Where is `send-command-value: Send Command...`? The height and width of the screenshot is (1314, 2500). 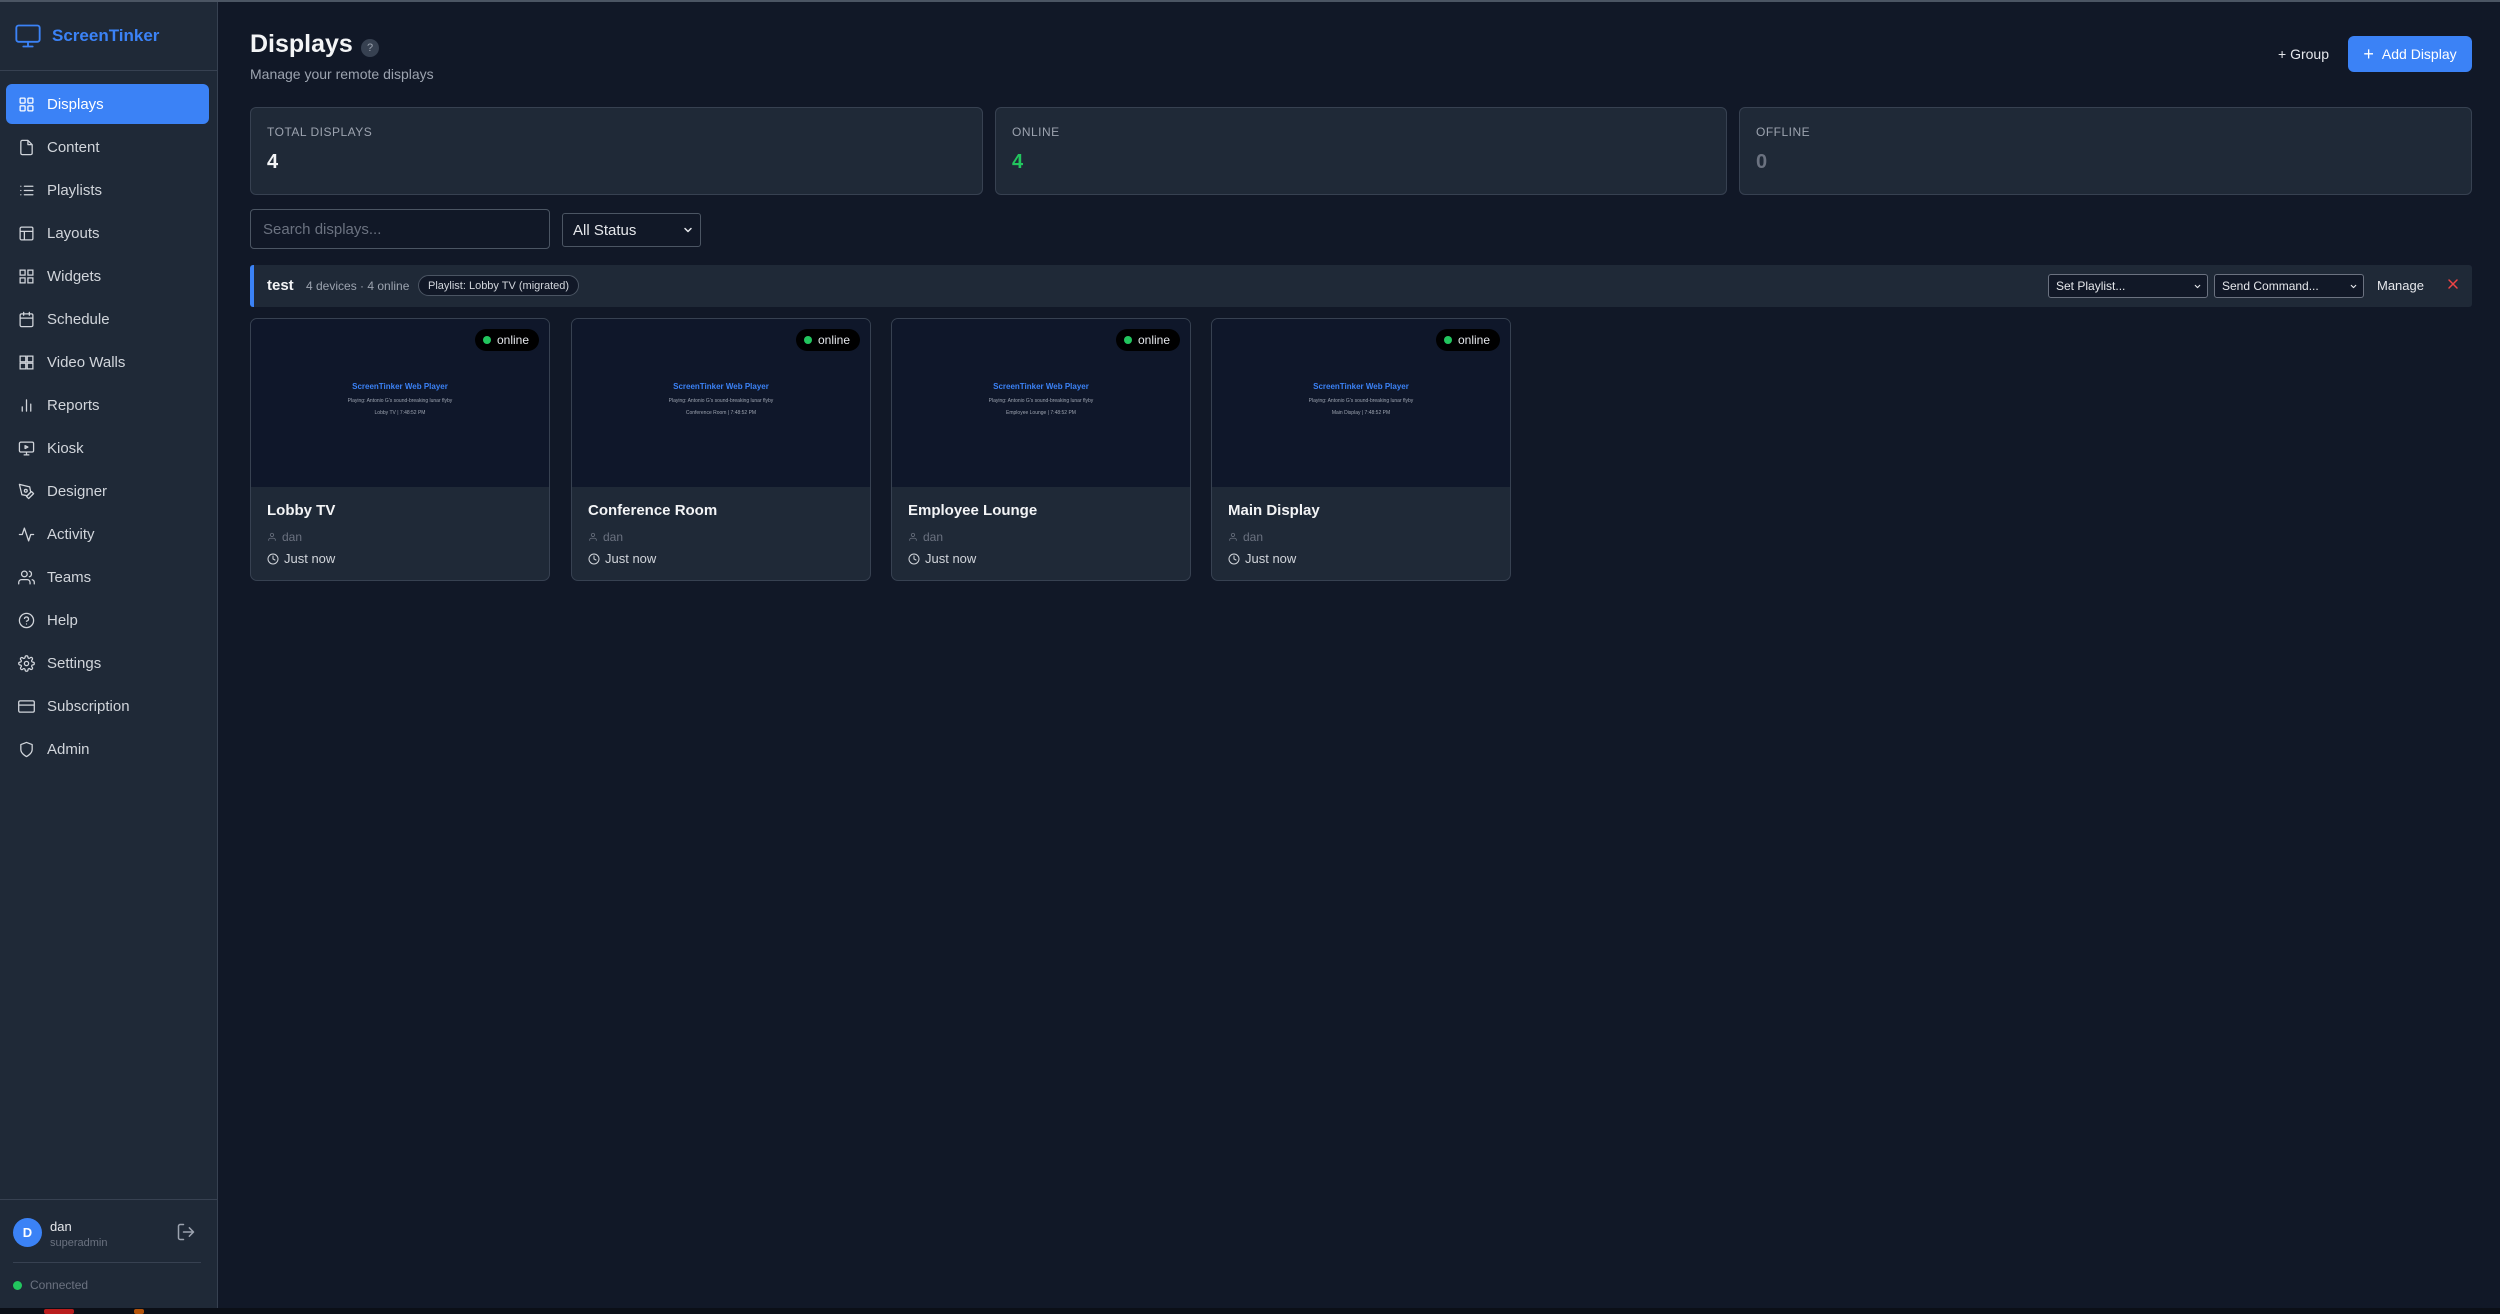
send-command-value: Send Command... is located at coordinates (2270, 286).